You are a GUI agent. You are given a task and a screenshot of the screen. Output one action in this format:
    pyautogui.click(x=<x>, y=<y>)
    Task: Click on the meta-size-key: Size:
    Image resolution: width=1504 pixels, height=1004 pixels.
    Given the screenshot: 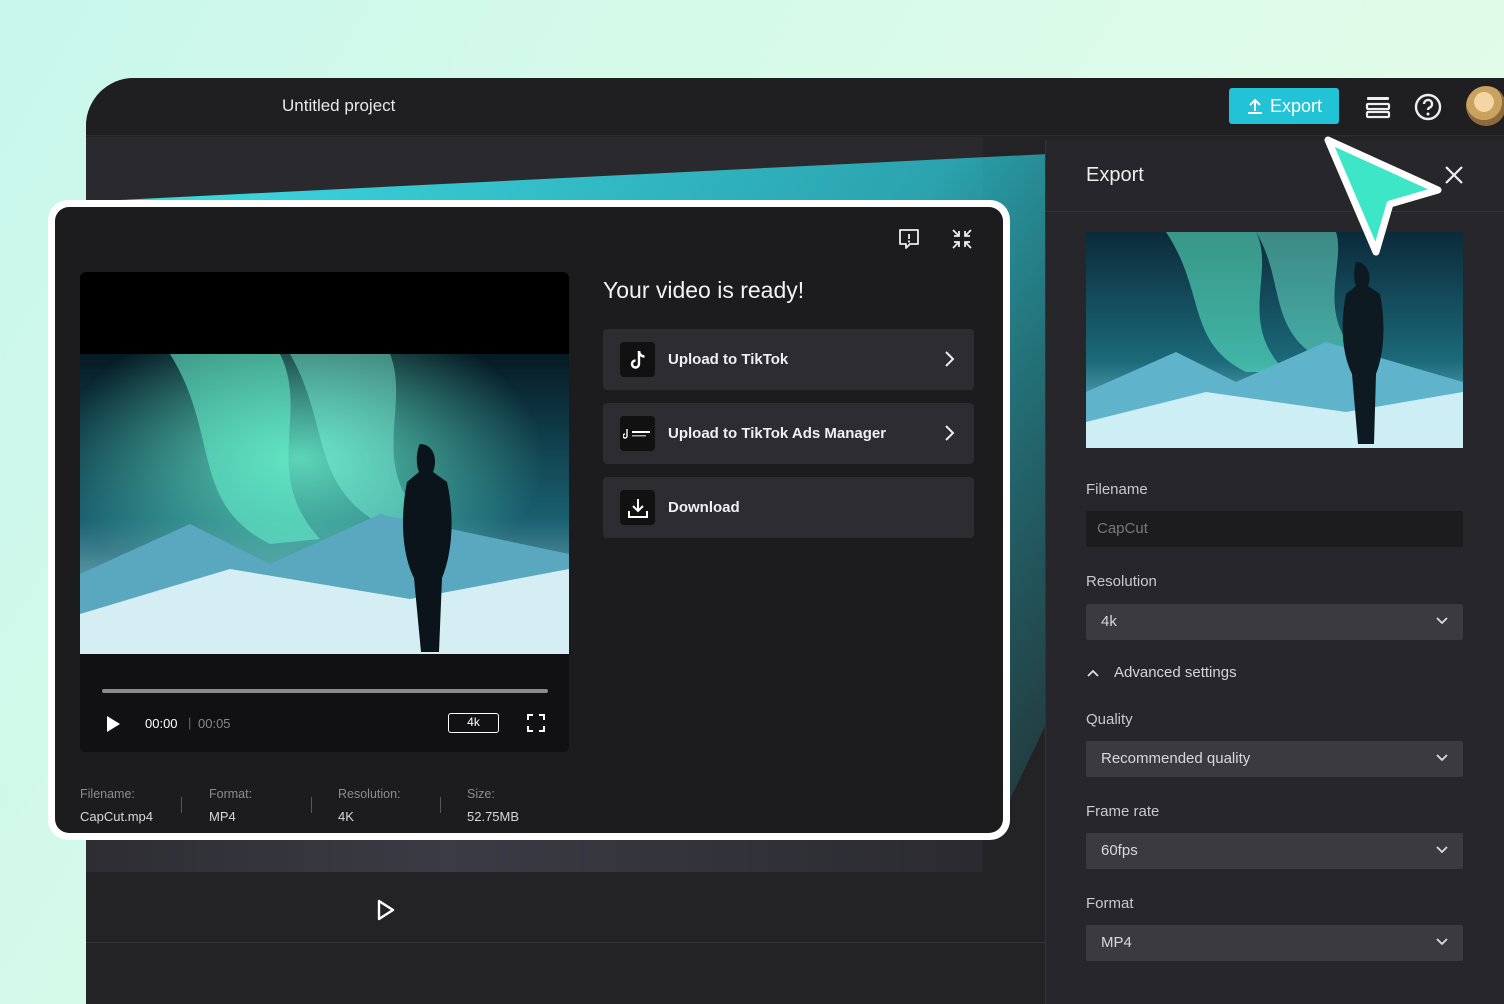 What is the action you would take?
    pyautogui.click(x=481, y=794)
    